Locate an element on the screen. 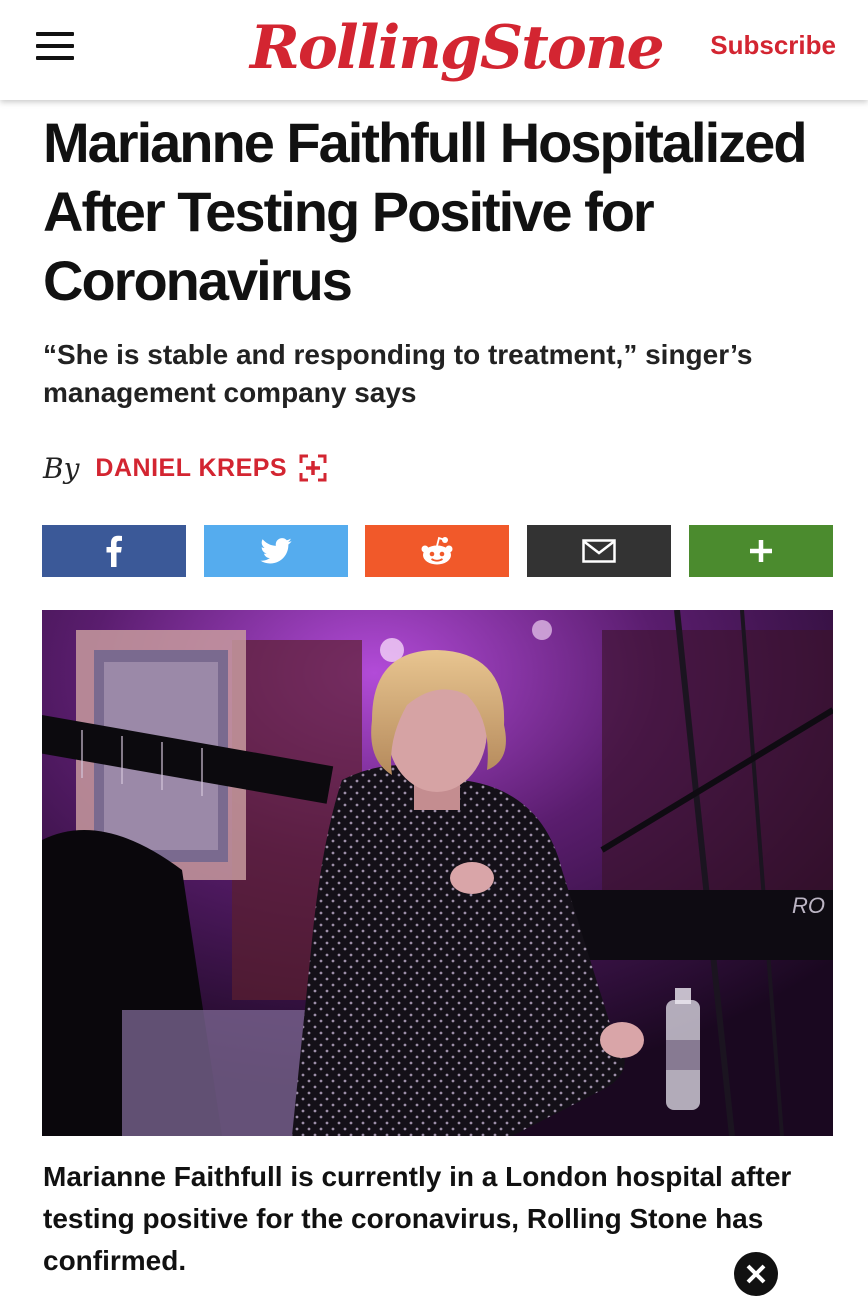 The image size is (868, 1296). facebook-icon is located at coordinates (114, 551).